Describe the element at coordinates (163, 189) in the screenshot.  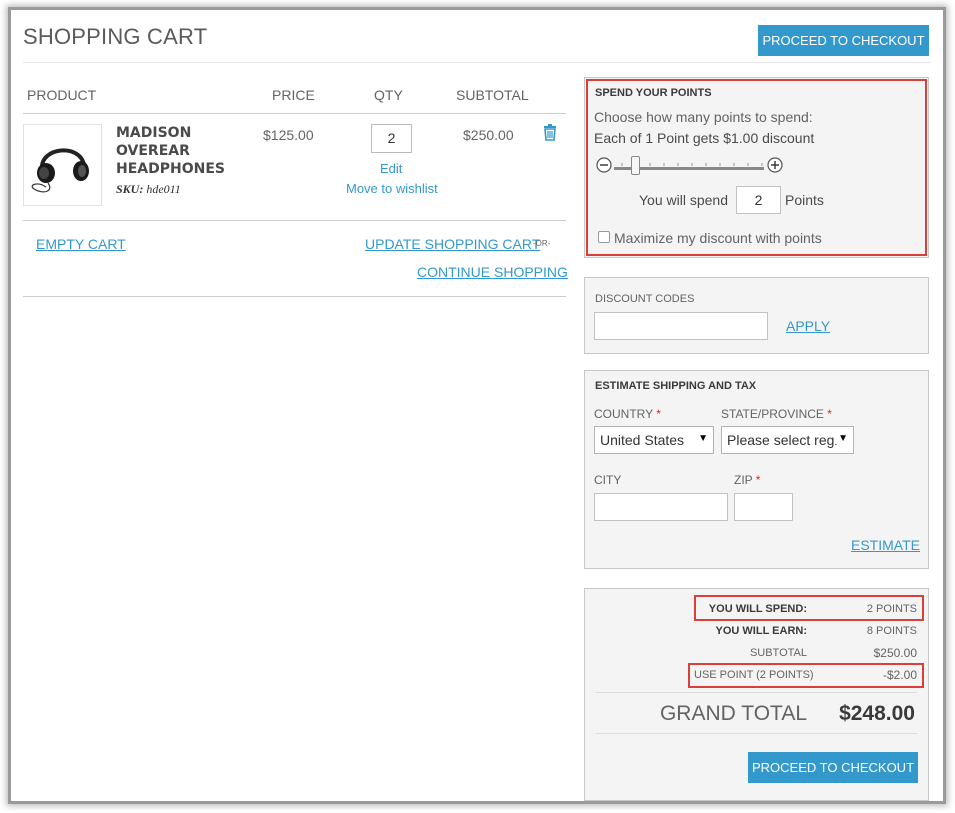
I see `sku-value: hde011` at that location.